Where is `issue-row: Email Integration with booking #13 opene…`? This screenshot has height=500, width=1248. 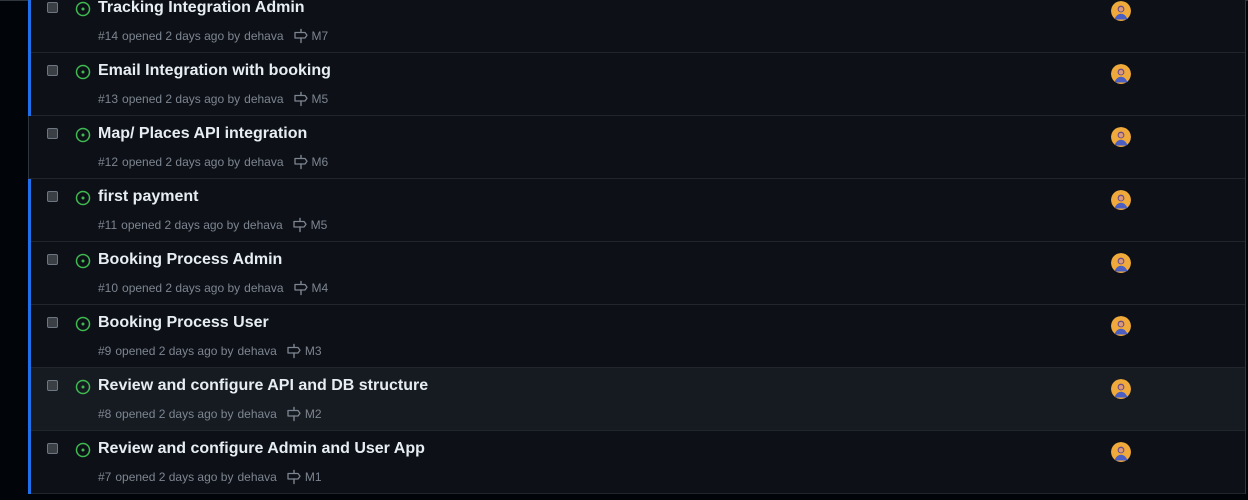
issue-row: Email Integration with booking #13 opene… is located at coordinates (636, 84).